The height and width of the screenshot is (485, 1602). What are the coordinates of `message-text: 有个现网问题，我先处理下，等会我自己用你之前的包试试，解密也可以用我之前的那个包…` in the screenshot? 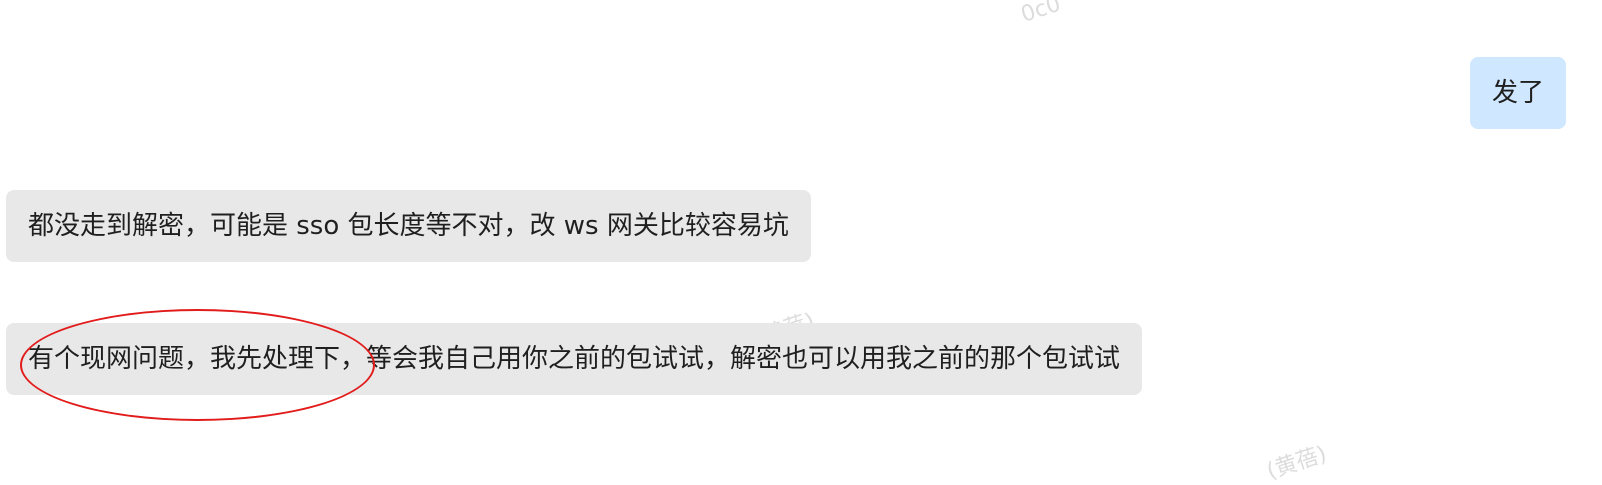 It's located at (574, 359).